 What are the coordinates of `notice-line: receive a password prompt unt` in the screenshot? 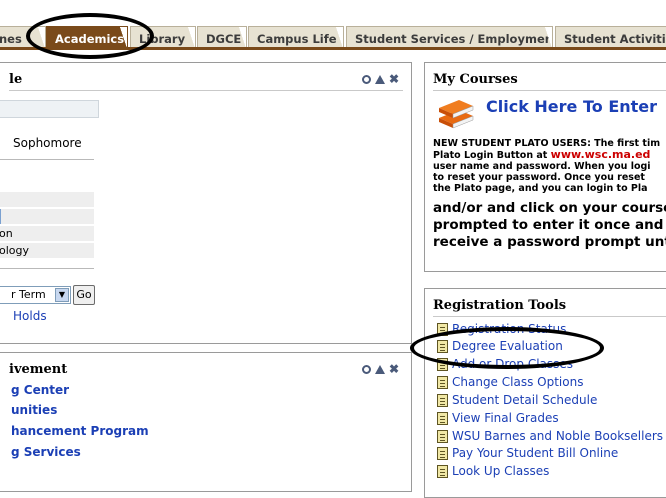 It's located at (549, 242).